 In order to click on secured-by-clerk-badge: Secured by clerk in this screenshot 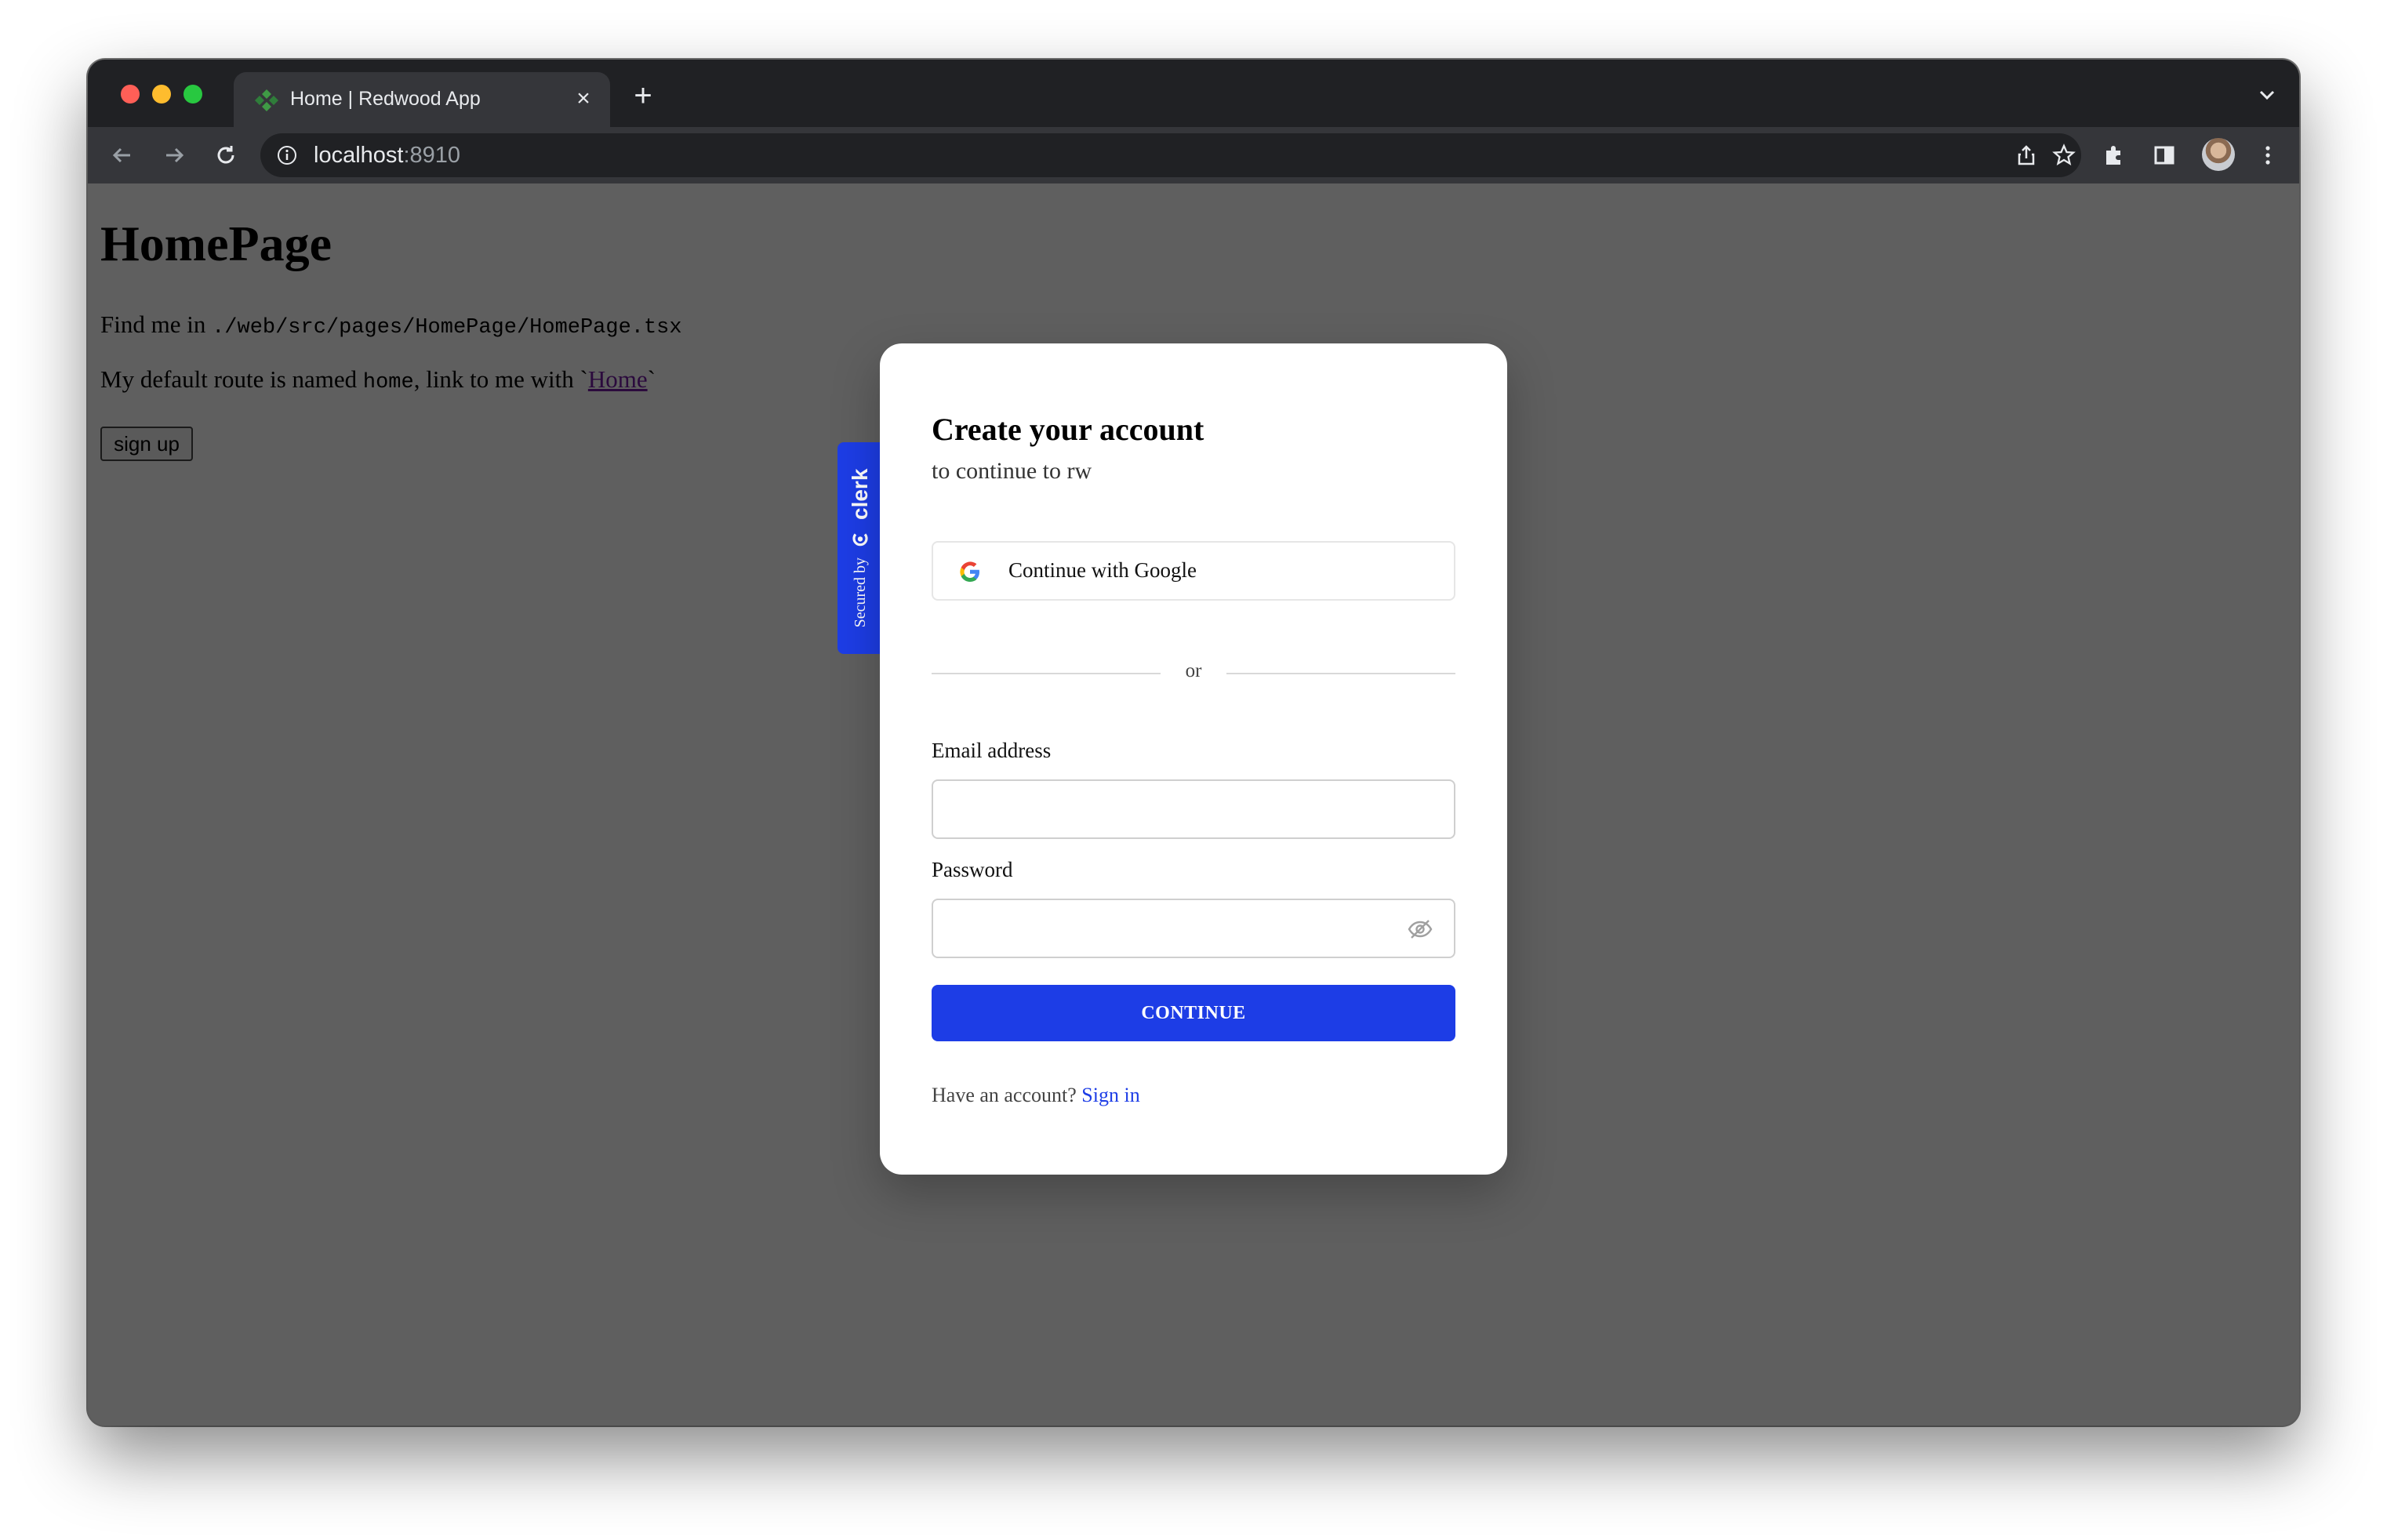, I will do `click(860, 548)`.